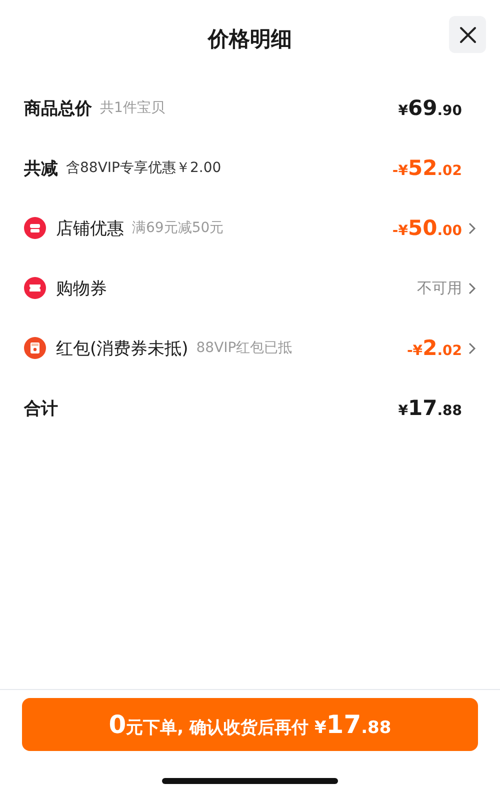 This screenshot has width=500, height=793. Describe the element at coordinates (58, 109) in the screenshot. I see `row-label: 商品总价` at that location.